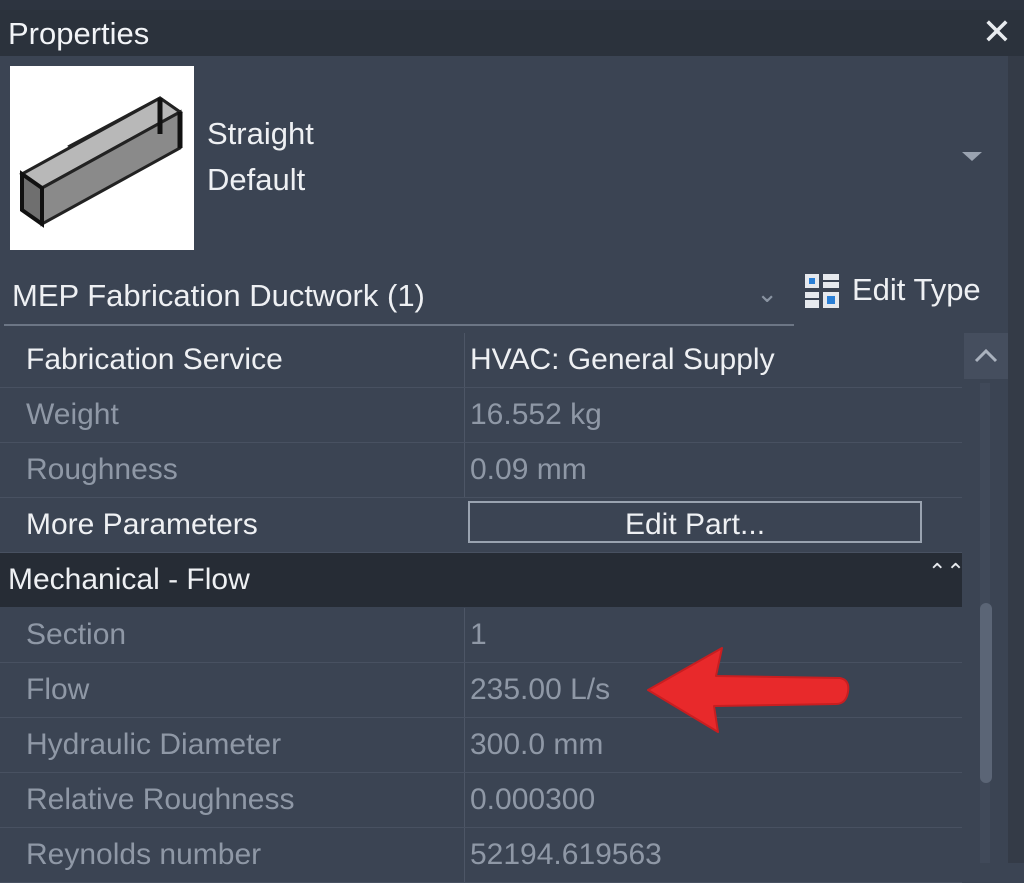  Describe the element at coordinates (822, 291) in the screenshot. I see `edit-type-icon` at that location.